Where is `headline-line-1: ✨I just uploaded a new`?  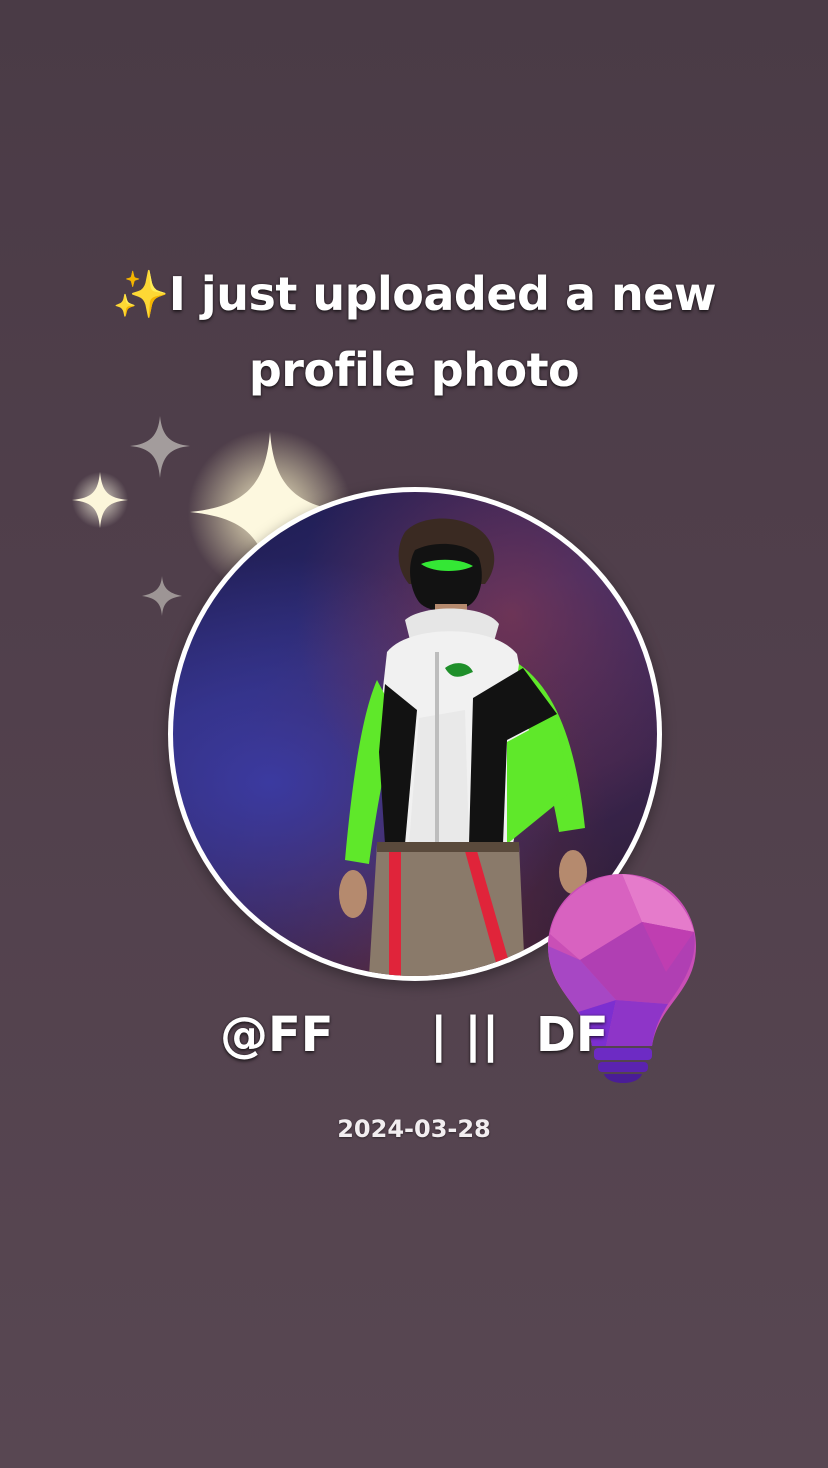
headline-line-1: ✨I just uploaded a new is located at coordinates (414, 294).